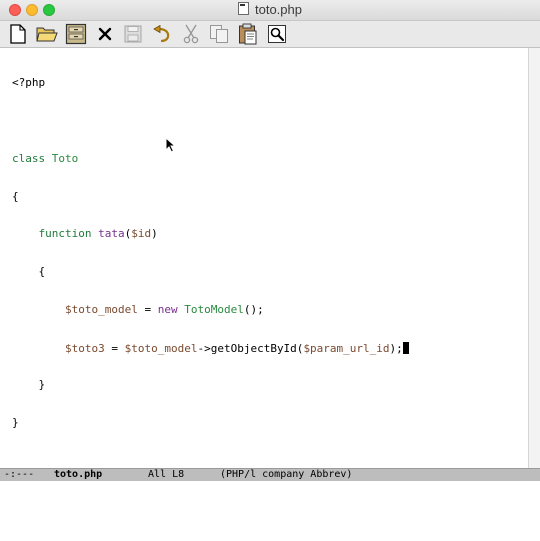 The height and width of the screenshot is (541, 540). I want to click on floppy-disk-icon, so click(133, 34).